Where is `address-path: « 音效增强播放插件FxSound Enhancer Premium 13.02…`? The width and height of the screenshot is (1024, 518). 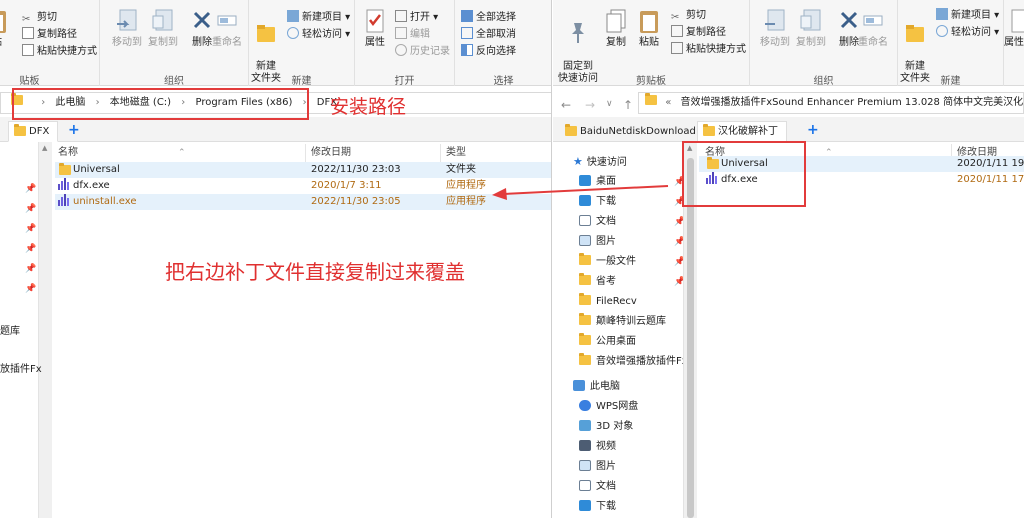
address-path: « 音效增强播放插件FxSound Enhancer Premium 13.02… is located at coordinates (831, 103).